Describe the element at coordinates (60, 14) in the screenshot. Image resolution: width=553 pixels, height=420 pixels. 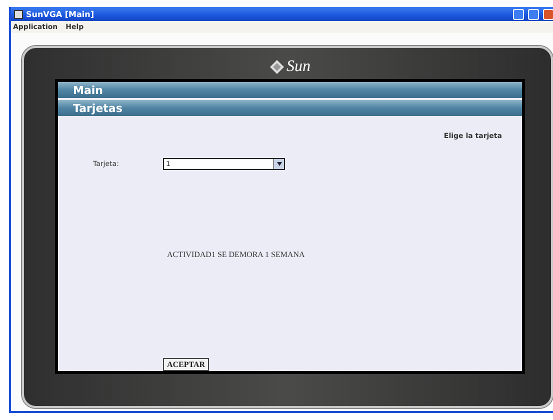
I see `window-title: SunVGA [Main]` at that location.